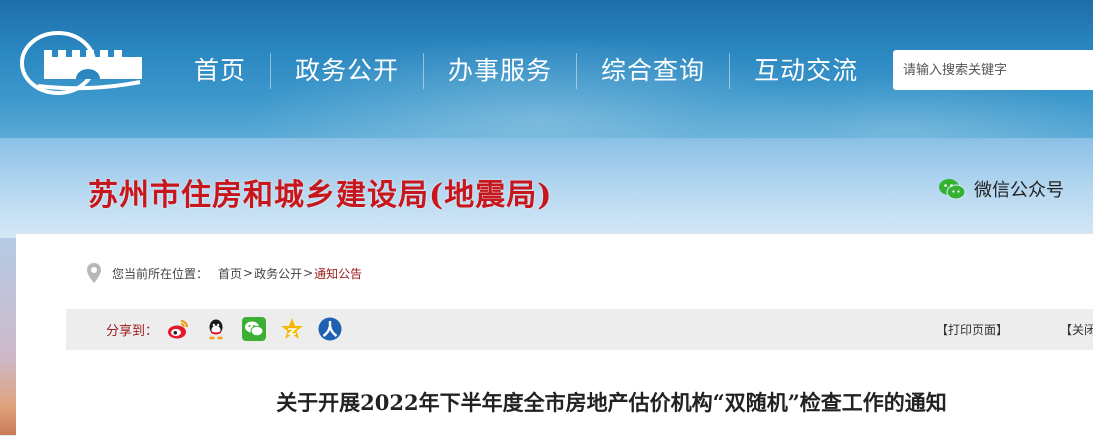 Image resolution: width=1093 pixels, height=436 pixels. I want to click on site-title: 苏州市住房和城乡建设局(地震局), so click(320, 195).